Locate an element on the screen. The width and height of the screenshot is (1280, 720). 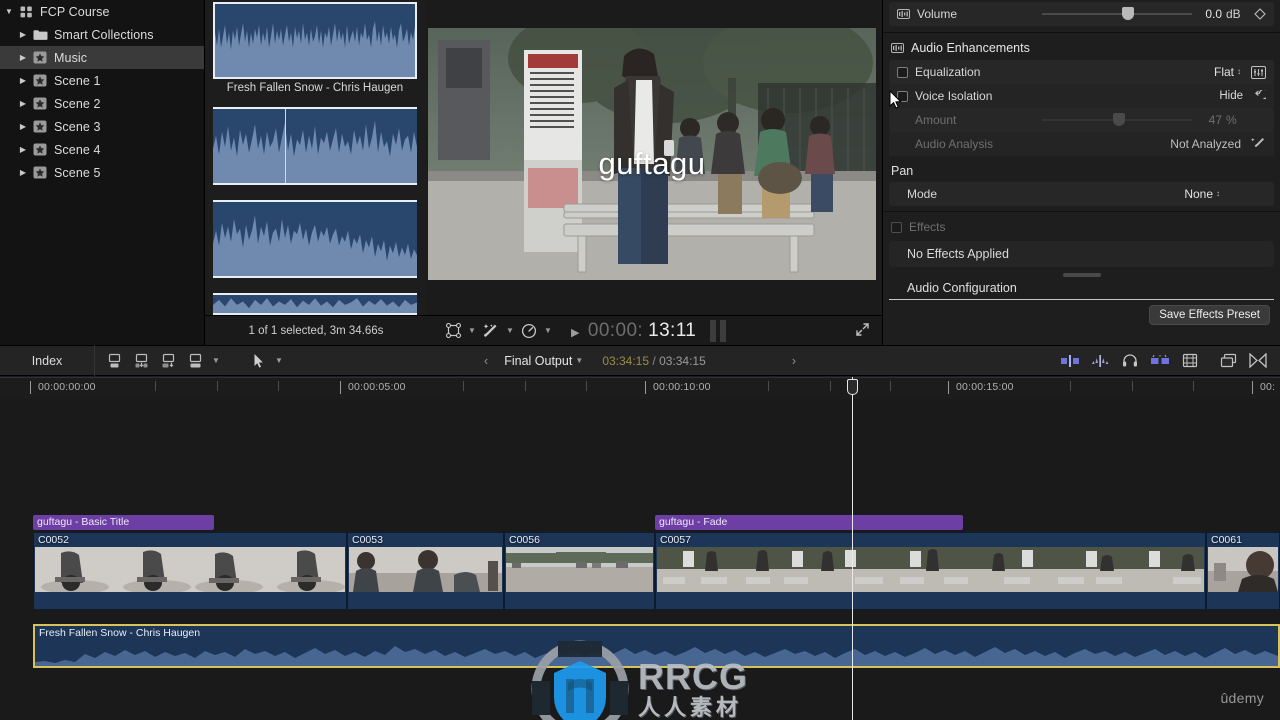
audio-enhancements-header: Audio Enhancements is located at coordinates (1081, 48).